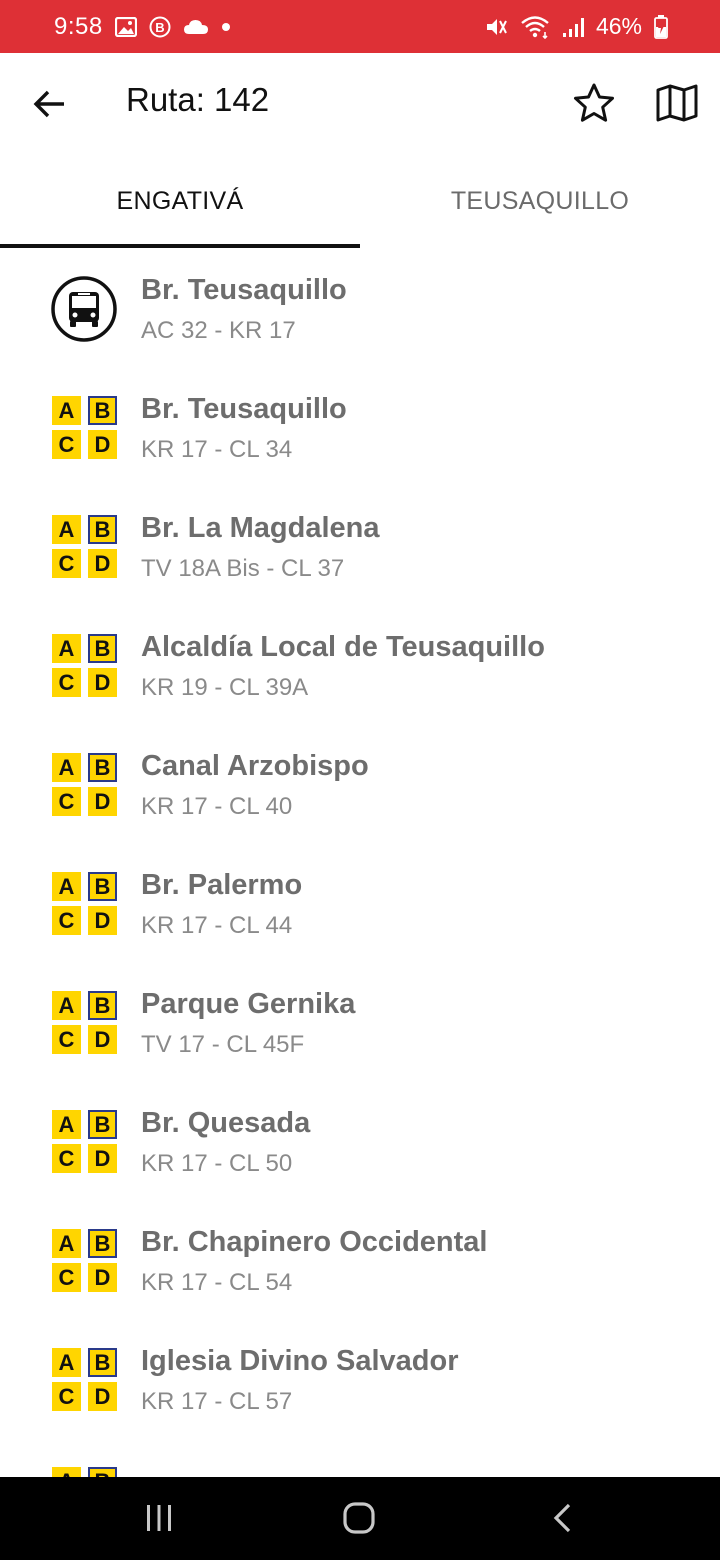  Describe the element at coordinates (360, 308) in the screenshot. I see `stop-item: Br. Teusaquillo AC 32 - KR 17` at that location.